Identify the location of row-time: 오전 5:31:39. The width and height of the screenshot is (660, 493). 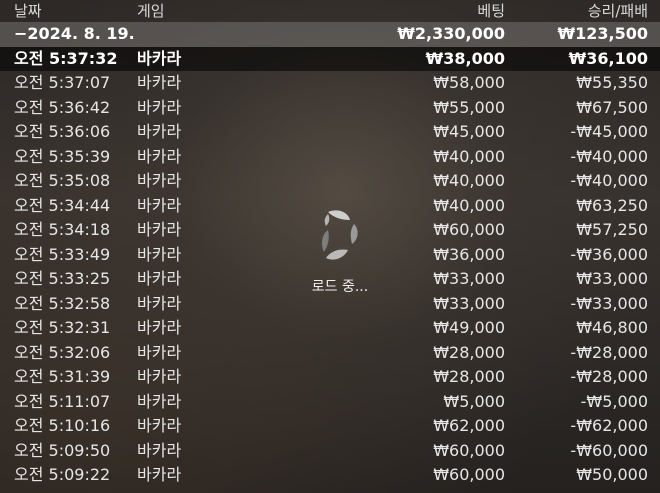
(62, 376).